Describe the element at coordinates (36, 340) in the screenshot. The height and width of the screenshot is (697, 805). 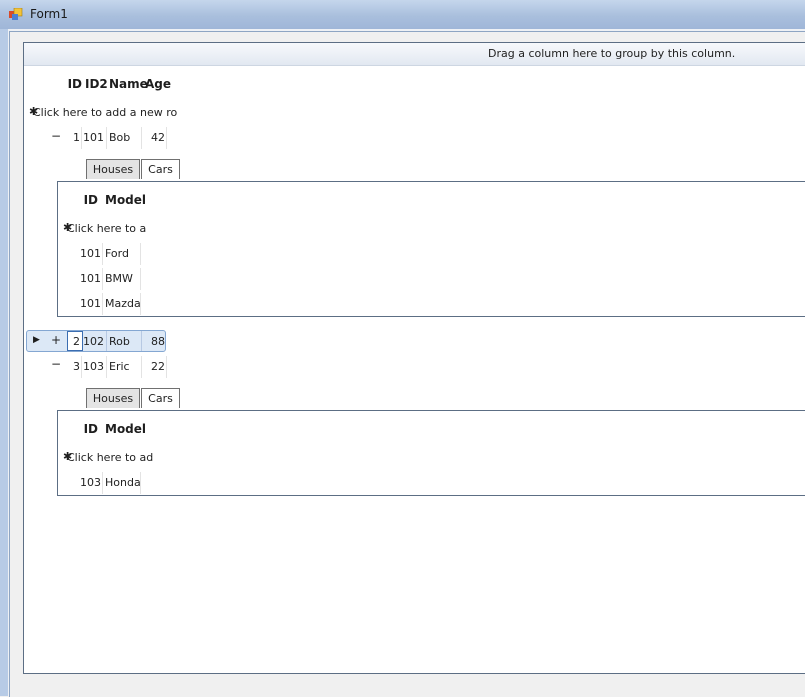
I see `current-row-indicator-icon: ▶` at that location.